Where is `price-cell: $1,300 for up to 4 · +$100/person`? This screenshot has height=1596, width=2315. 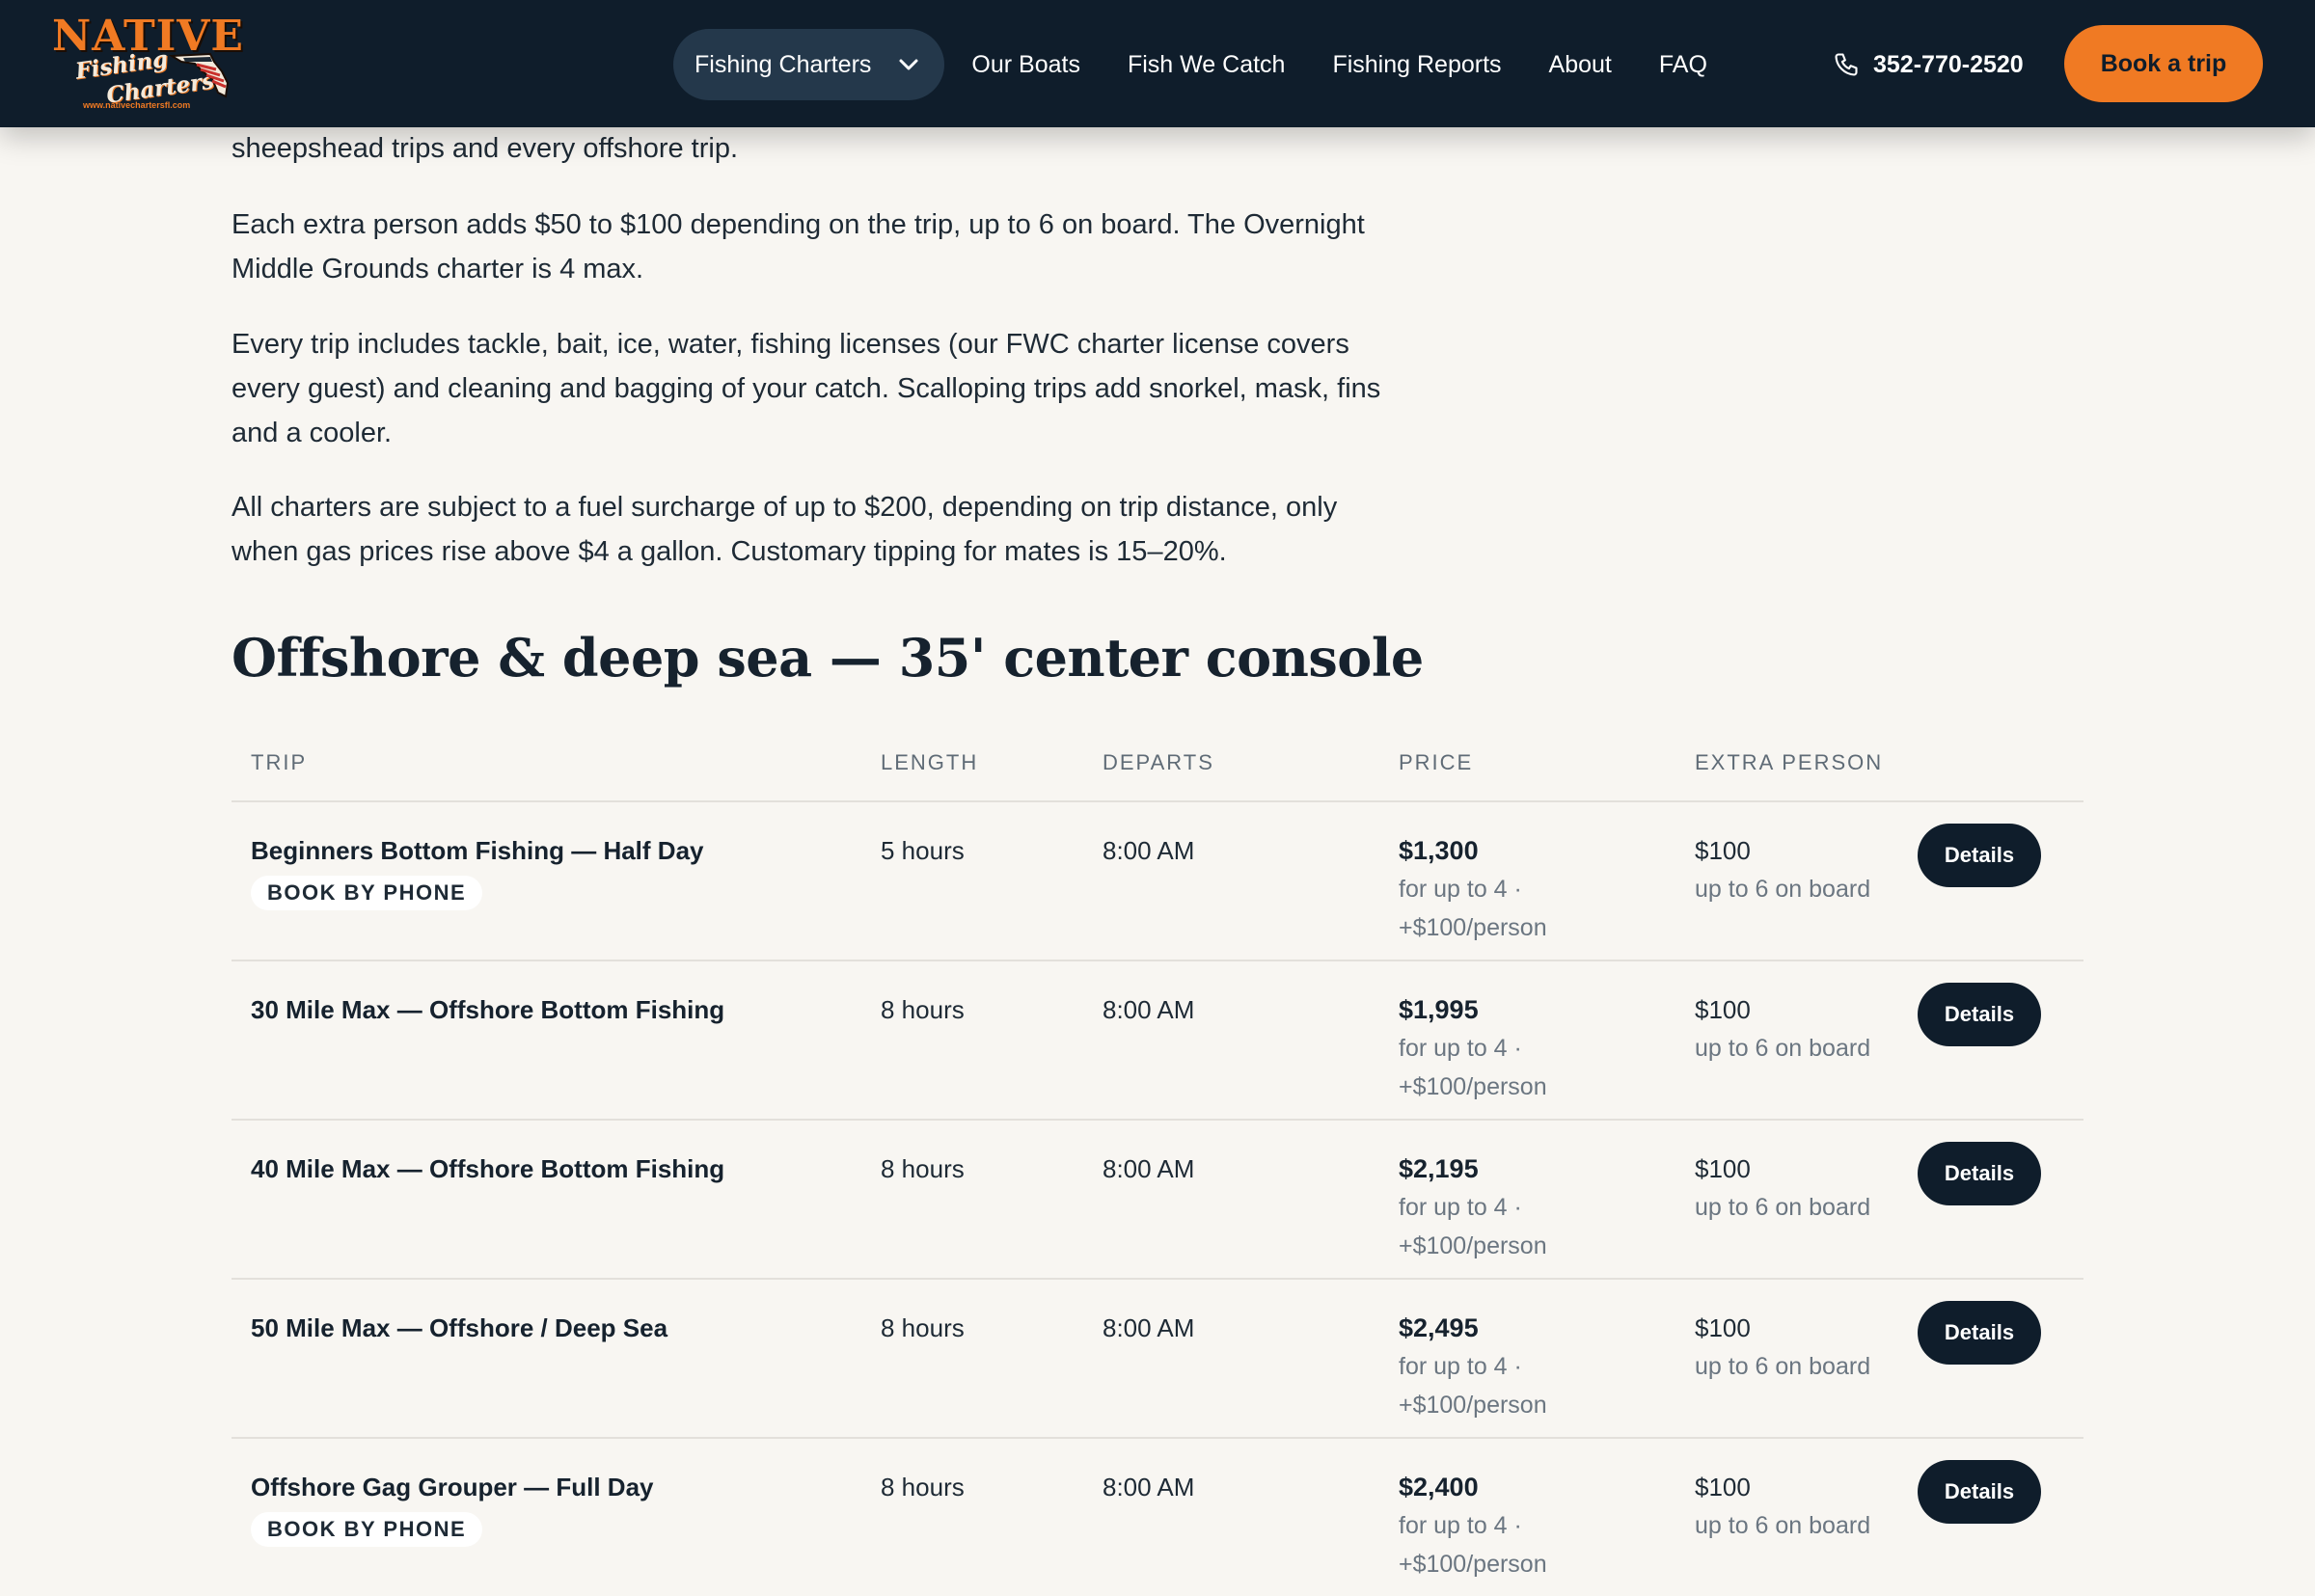 price-cell: $1,300 for up to 4 · +$100/person is located at coordinates (1473, 889).